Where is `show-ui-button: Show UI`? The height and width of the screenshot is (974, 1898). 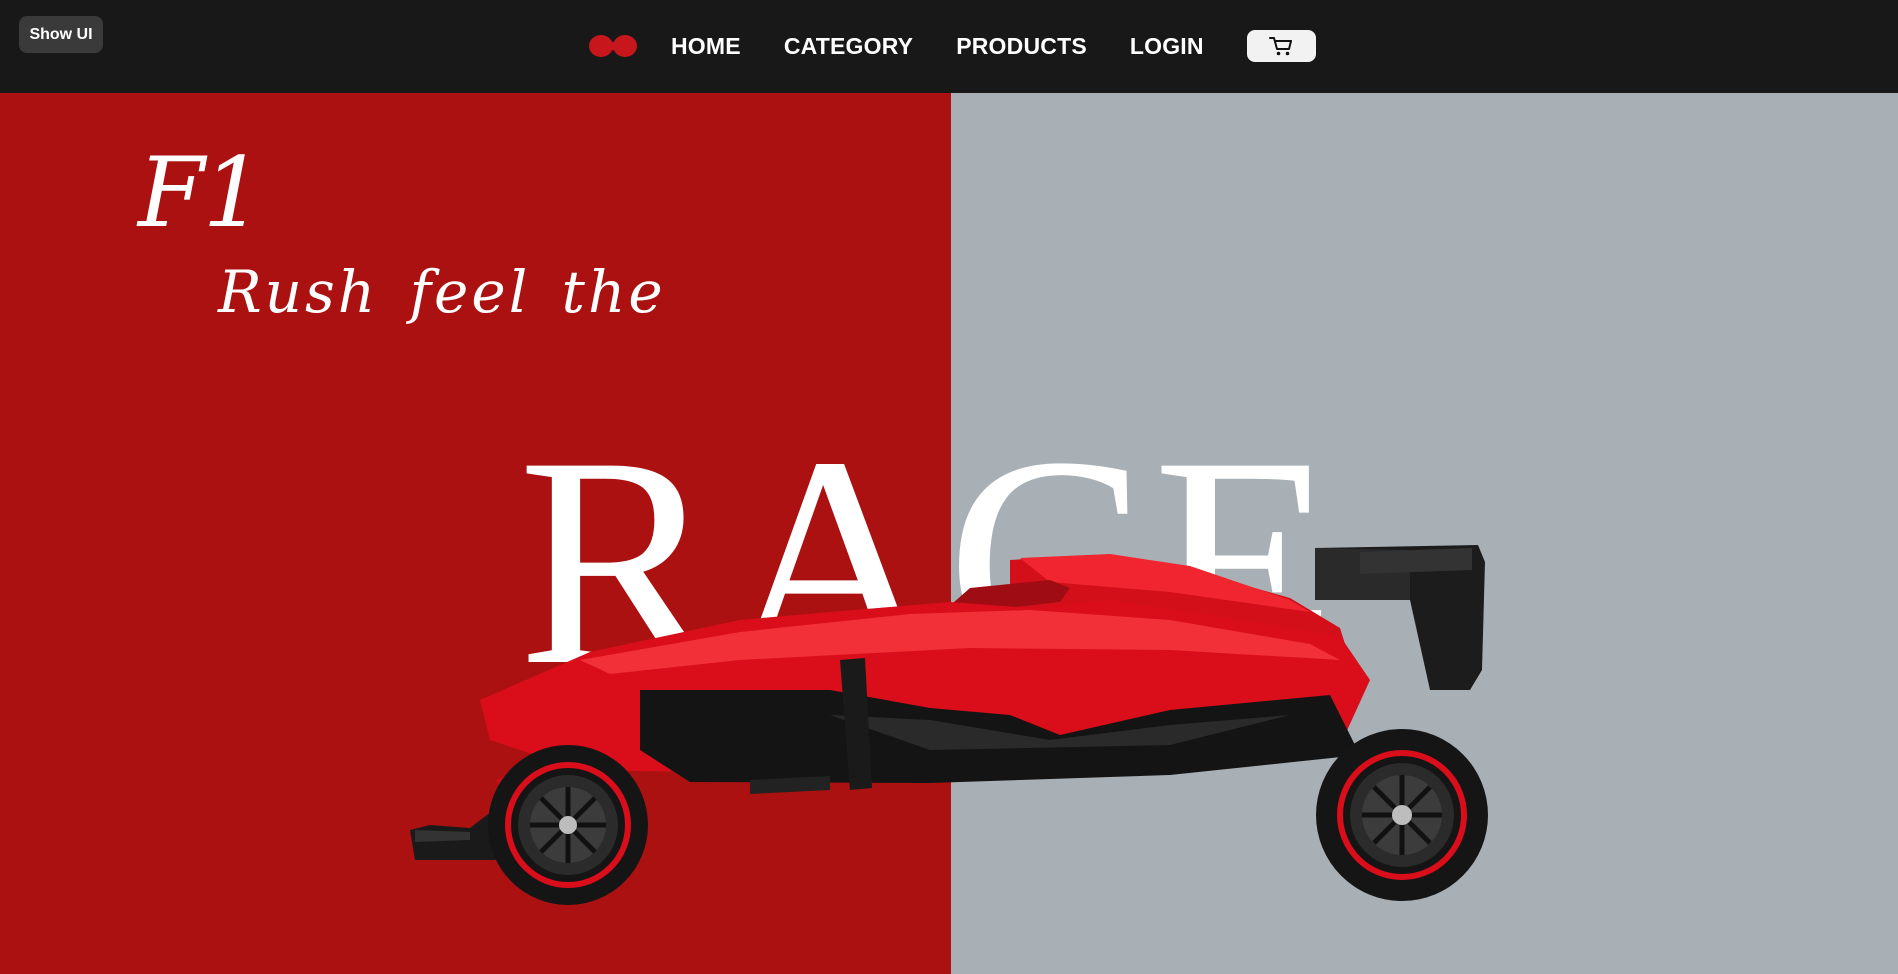
show-ui-button: Show UI is located at coordinates (61, 34).